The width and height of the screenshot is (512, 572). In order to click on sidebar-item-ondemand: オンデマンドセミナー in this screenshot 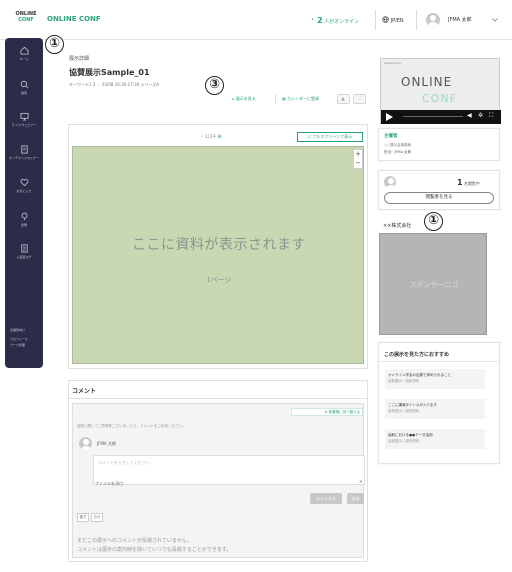, I will do `click(24, 152)`.